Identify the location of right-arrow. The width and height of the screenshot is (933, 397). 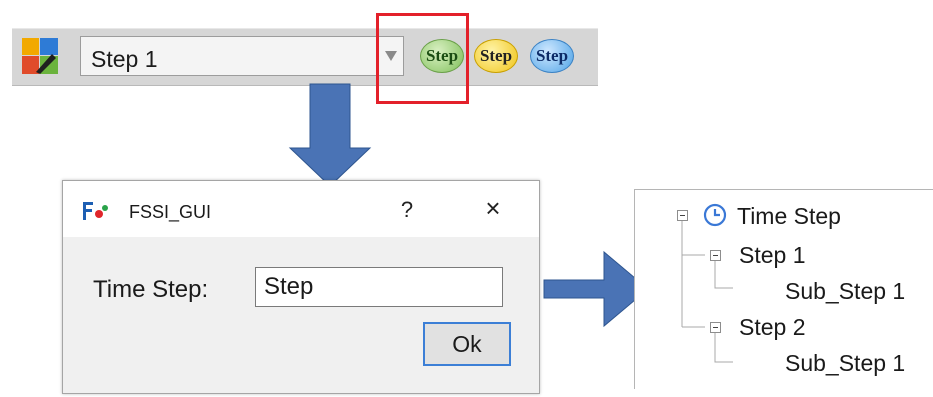
(596, 289).